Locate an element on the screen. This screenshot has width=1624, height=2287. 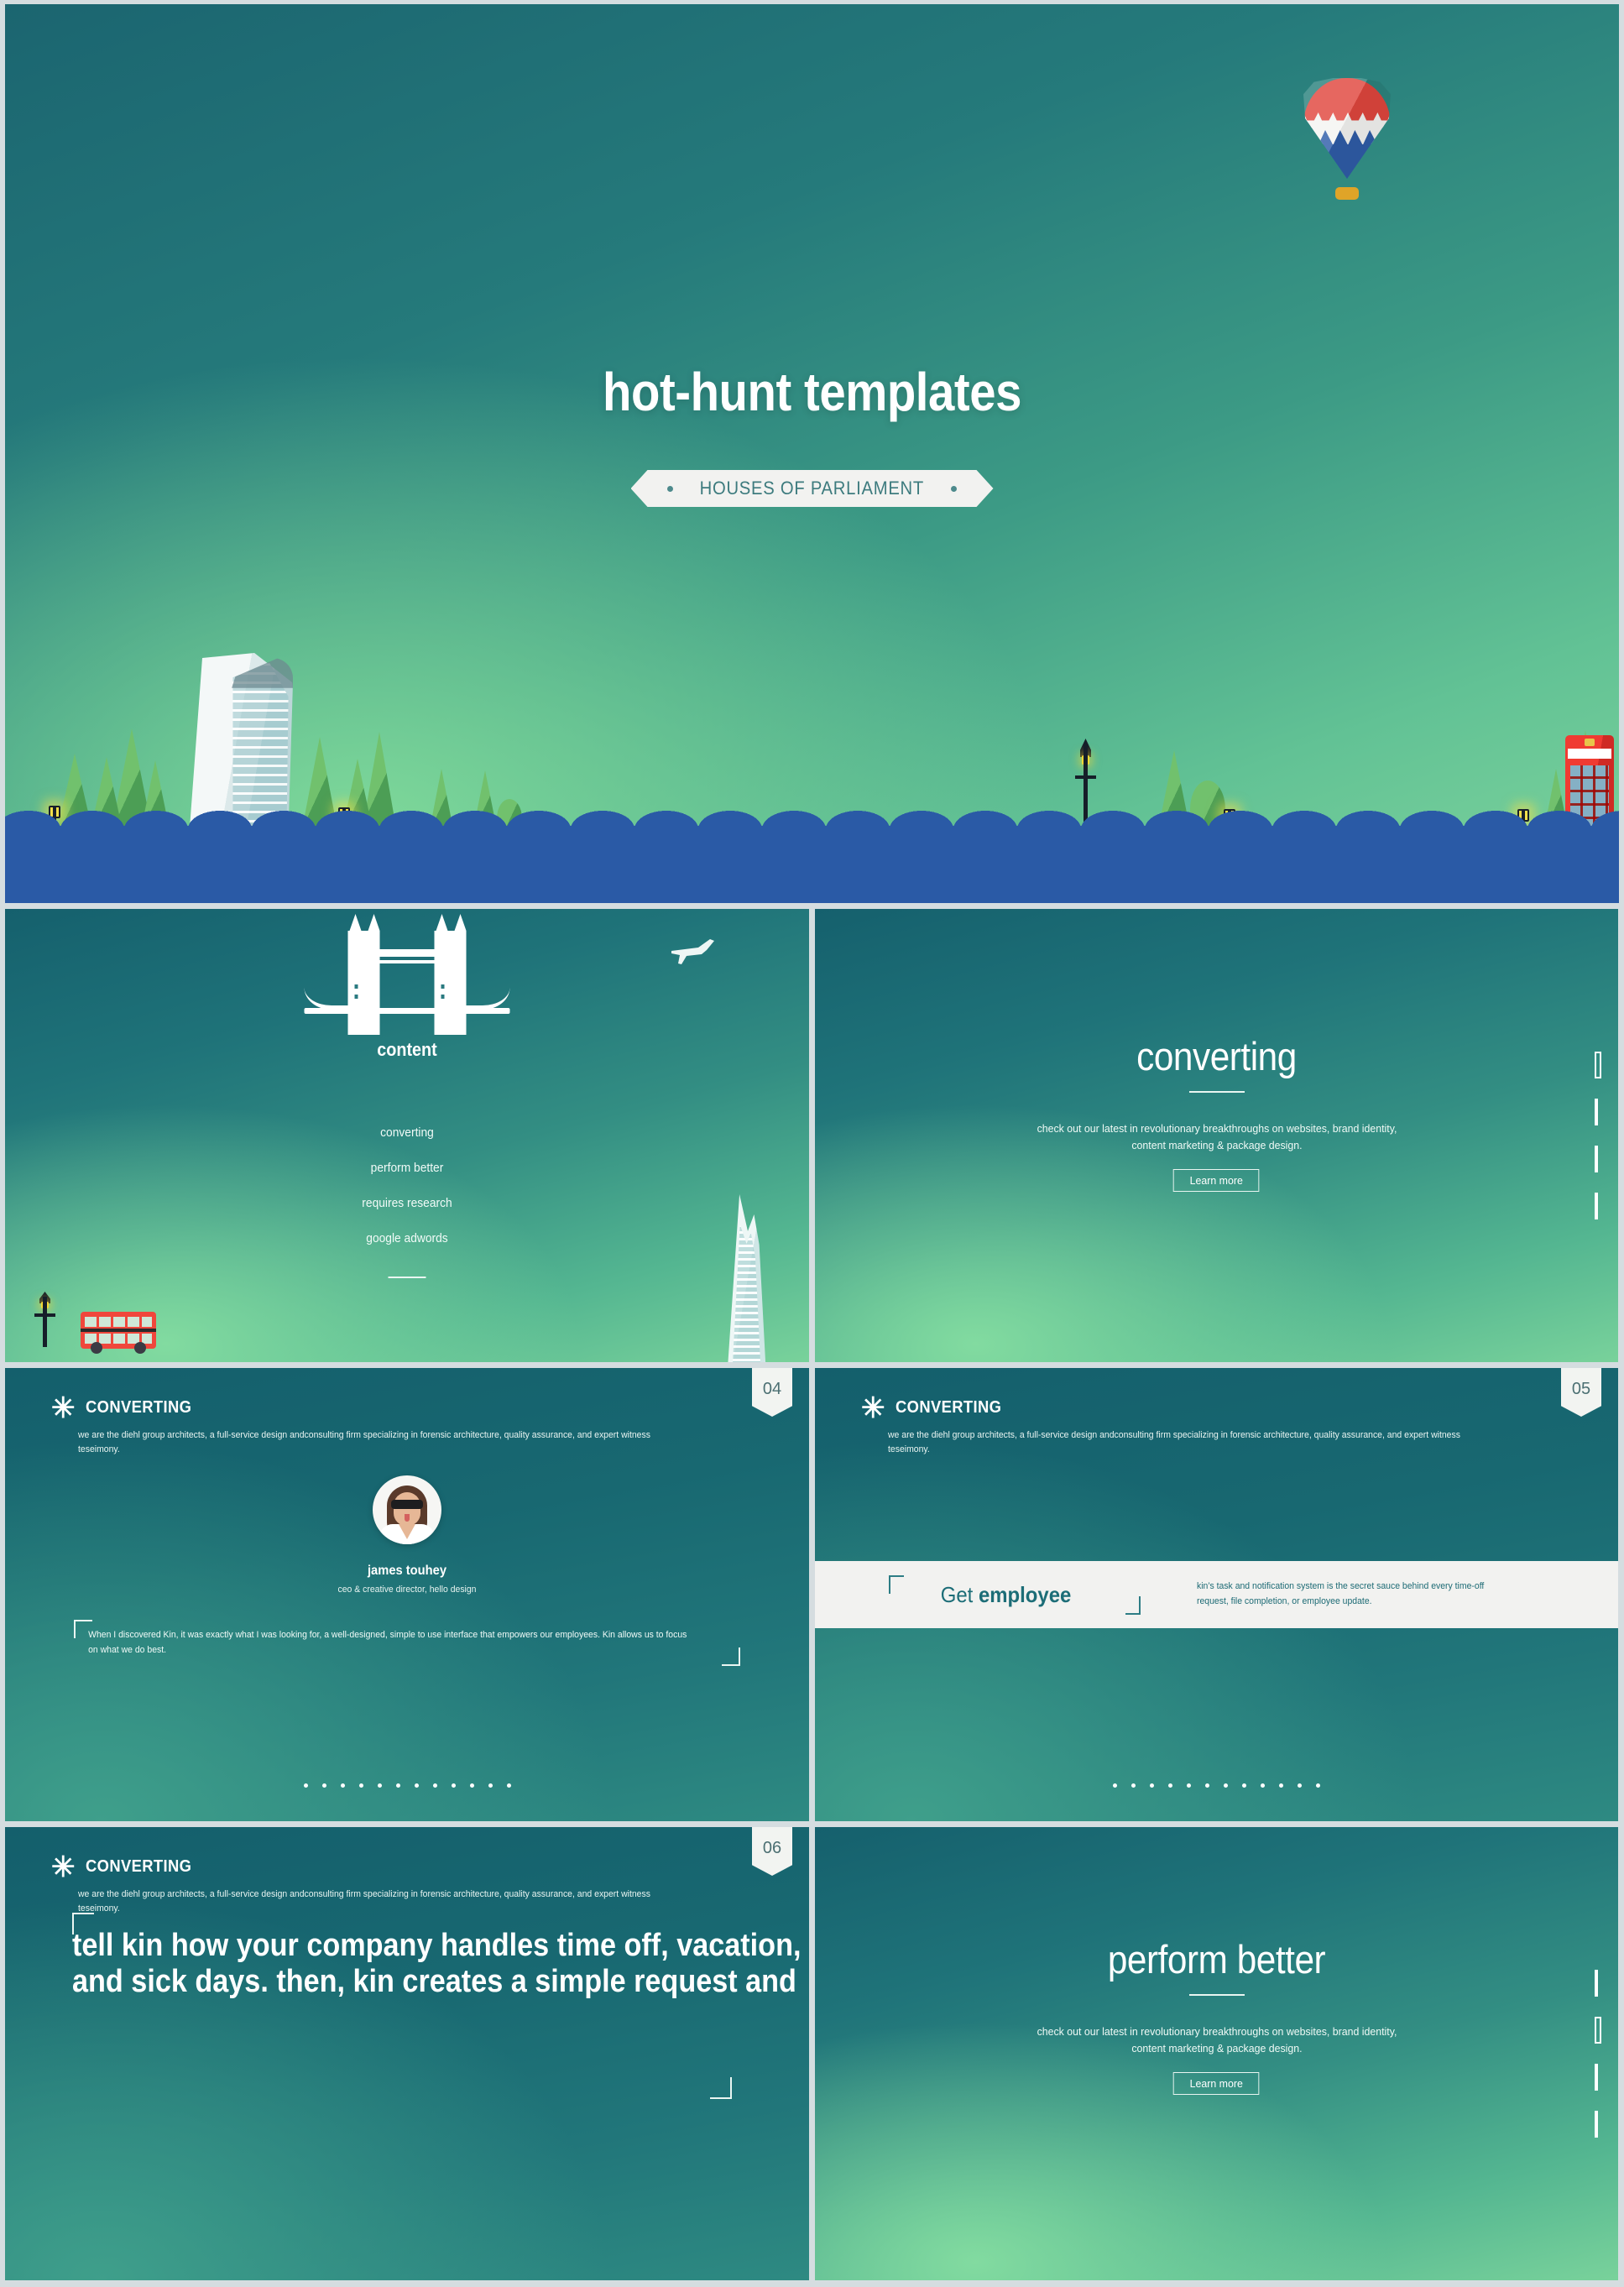
testimonial-author-name: james touhey is located at coordinates (407, 1571).